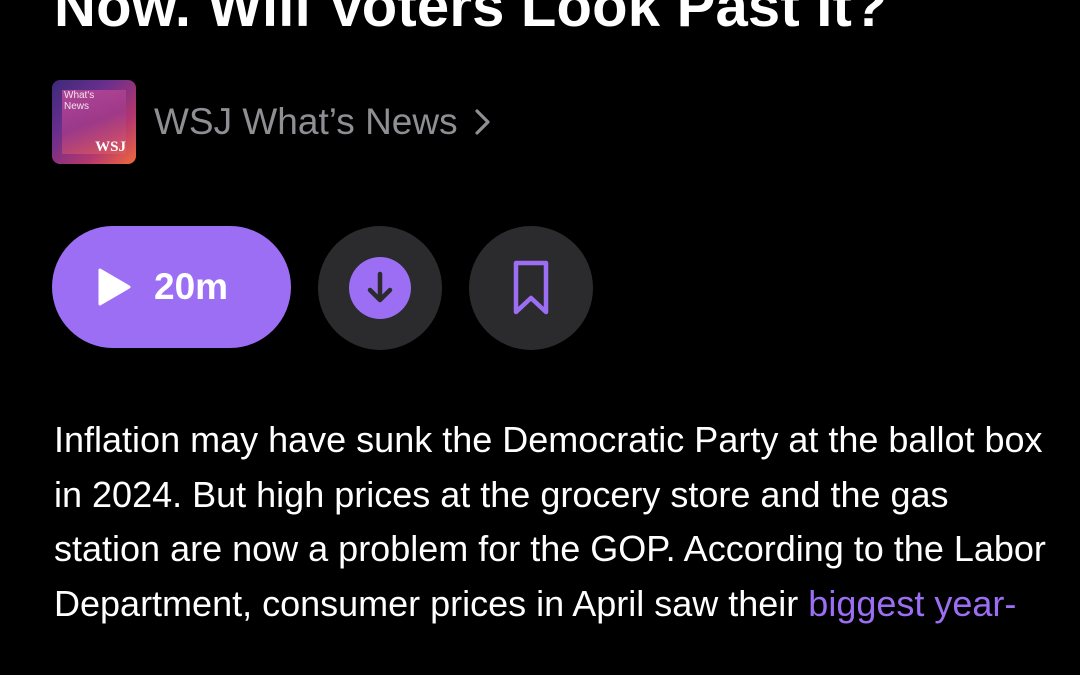 This screenshot has height=675, width=1080. What do you see at coordinates (77, 106) in the screenshot?
I see `artwork-text-line2: News` at bounding box center [77, 106].